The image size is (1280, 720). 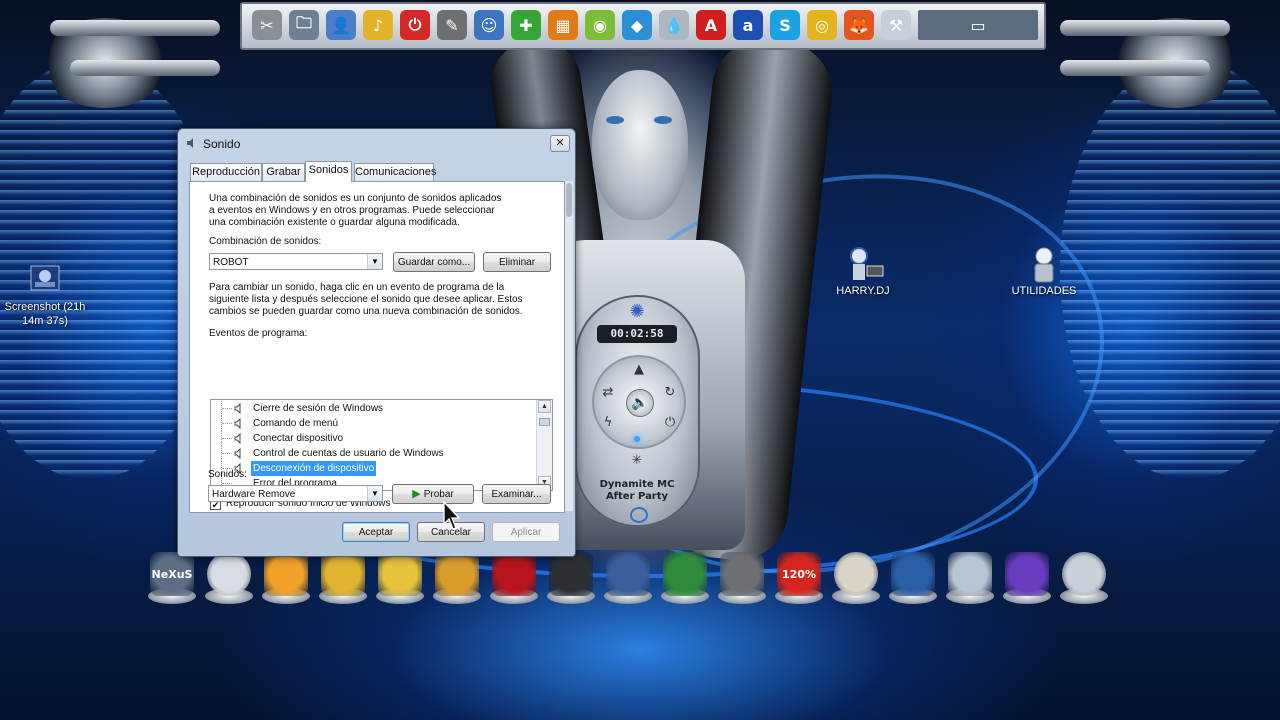 I want to click on repeat-icon: ↻, so click(x=670, y=393).